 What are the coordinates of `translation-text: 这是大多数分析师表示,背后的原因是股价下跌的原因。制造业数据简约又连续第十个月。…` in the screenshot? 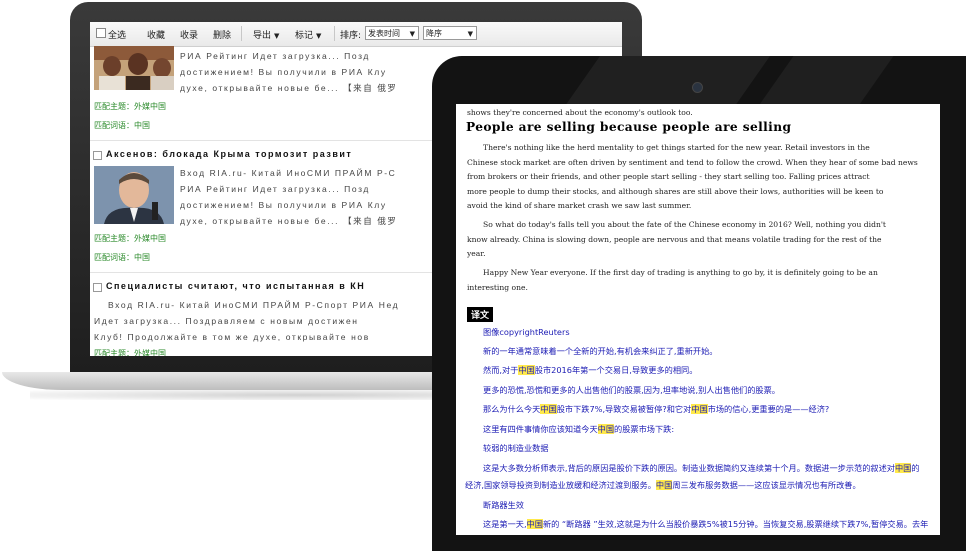 It's located at (689, 468).